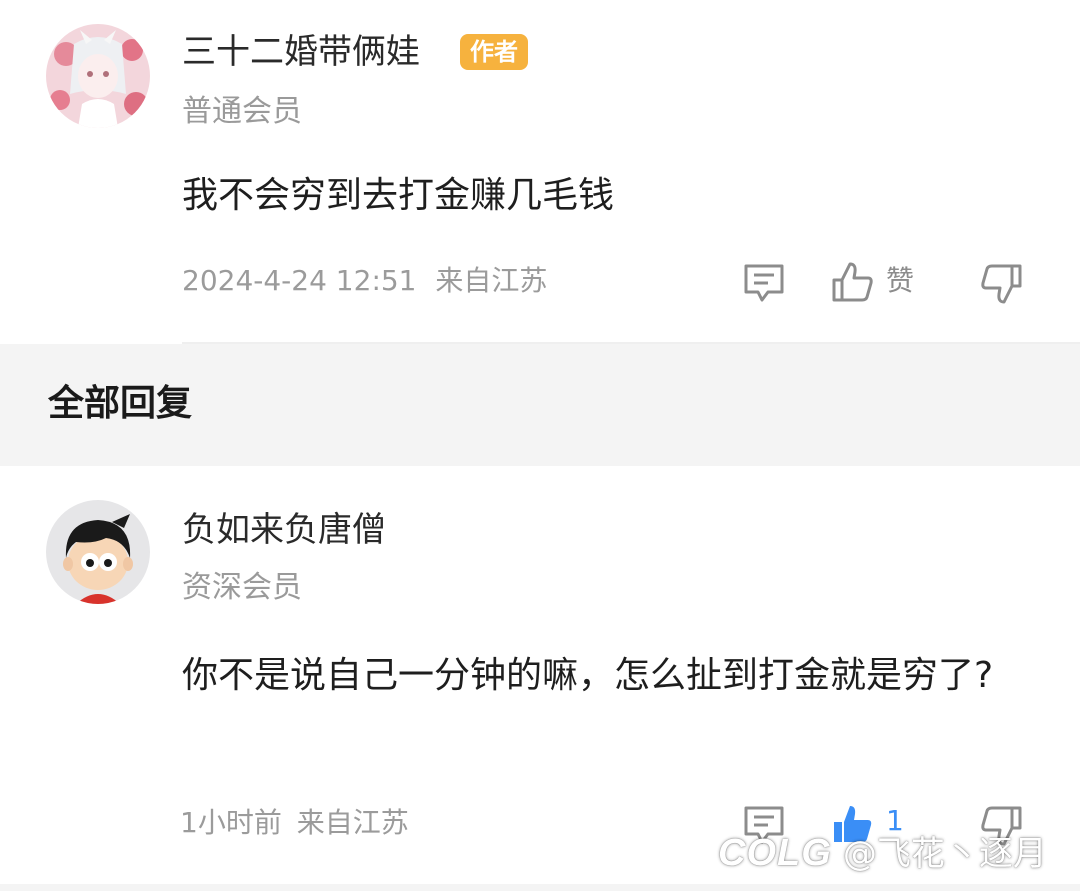  What do you see at coordinates (299, 280) in the screenshot?
I see `post-timestamp: 2024-4-24 12:51` at bounding box center [299, 280].